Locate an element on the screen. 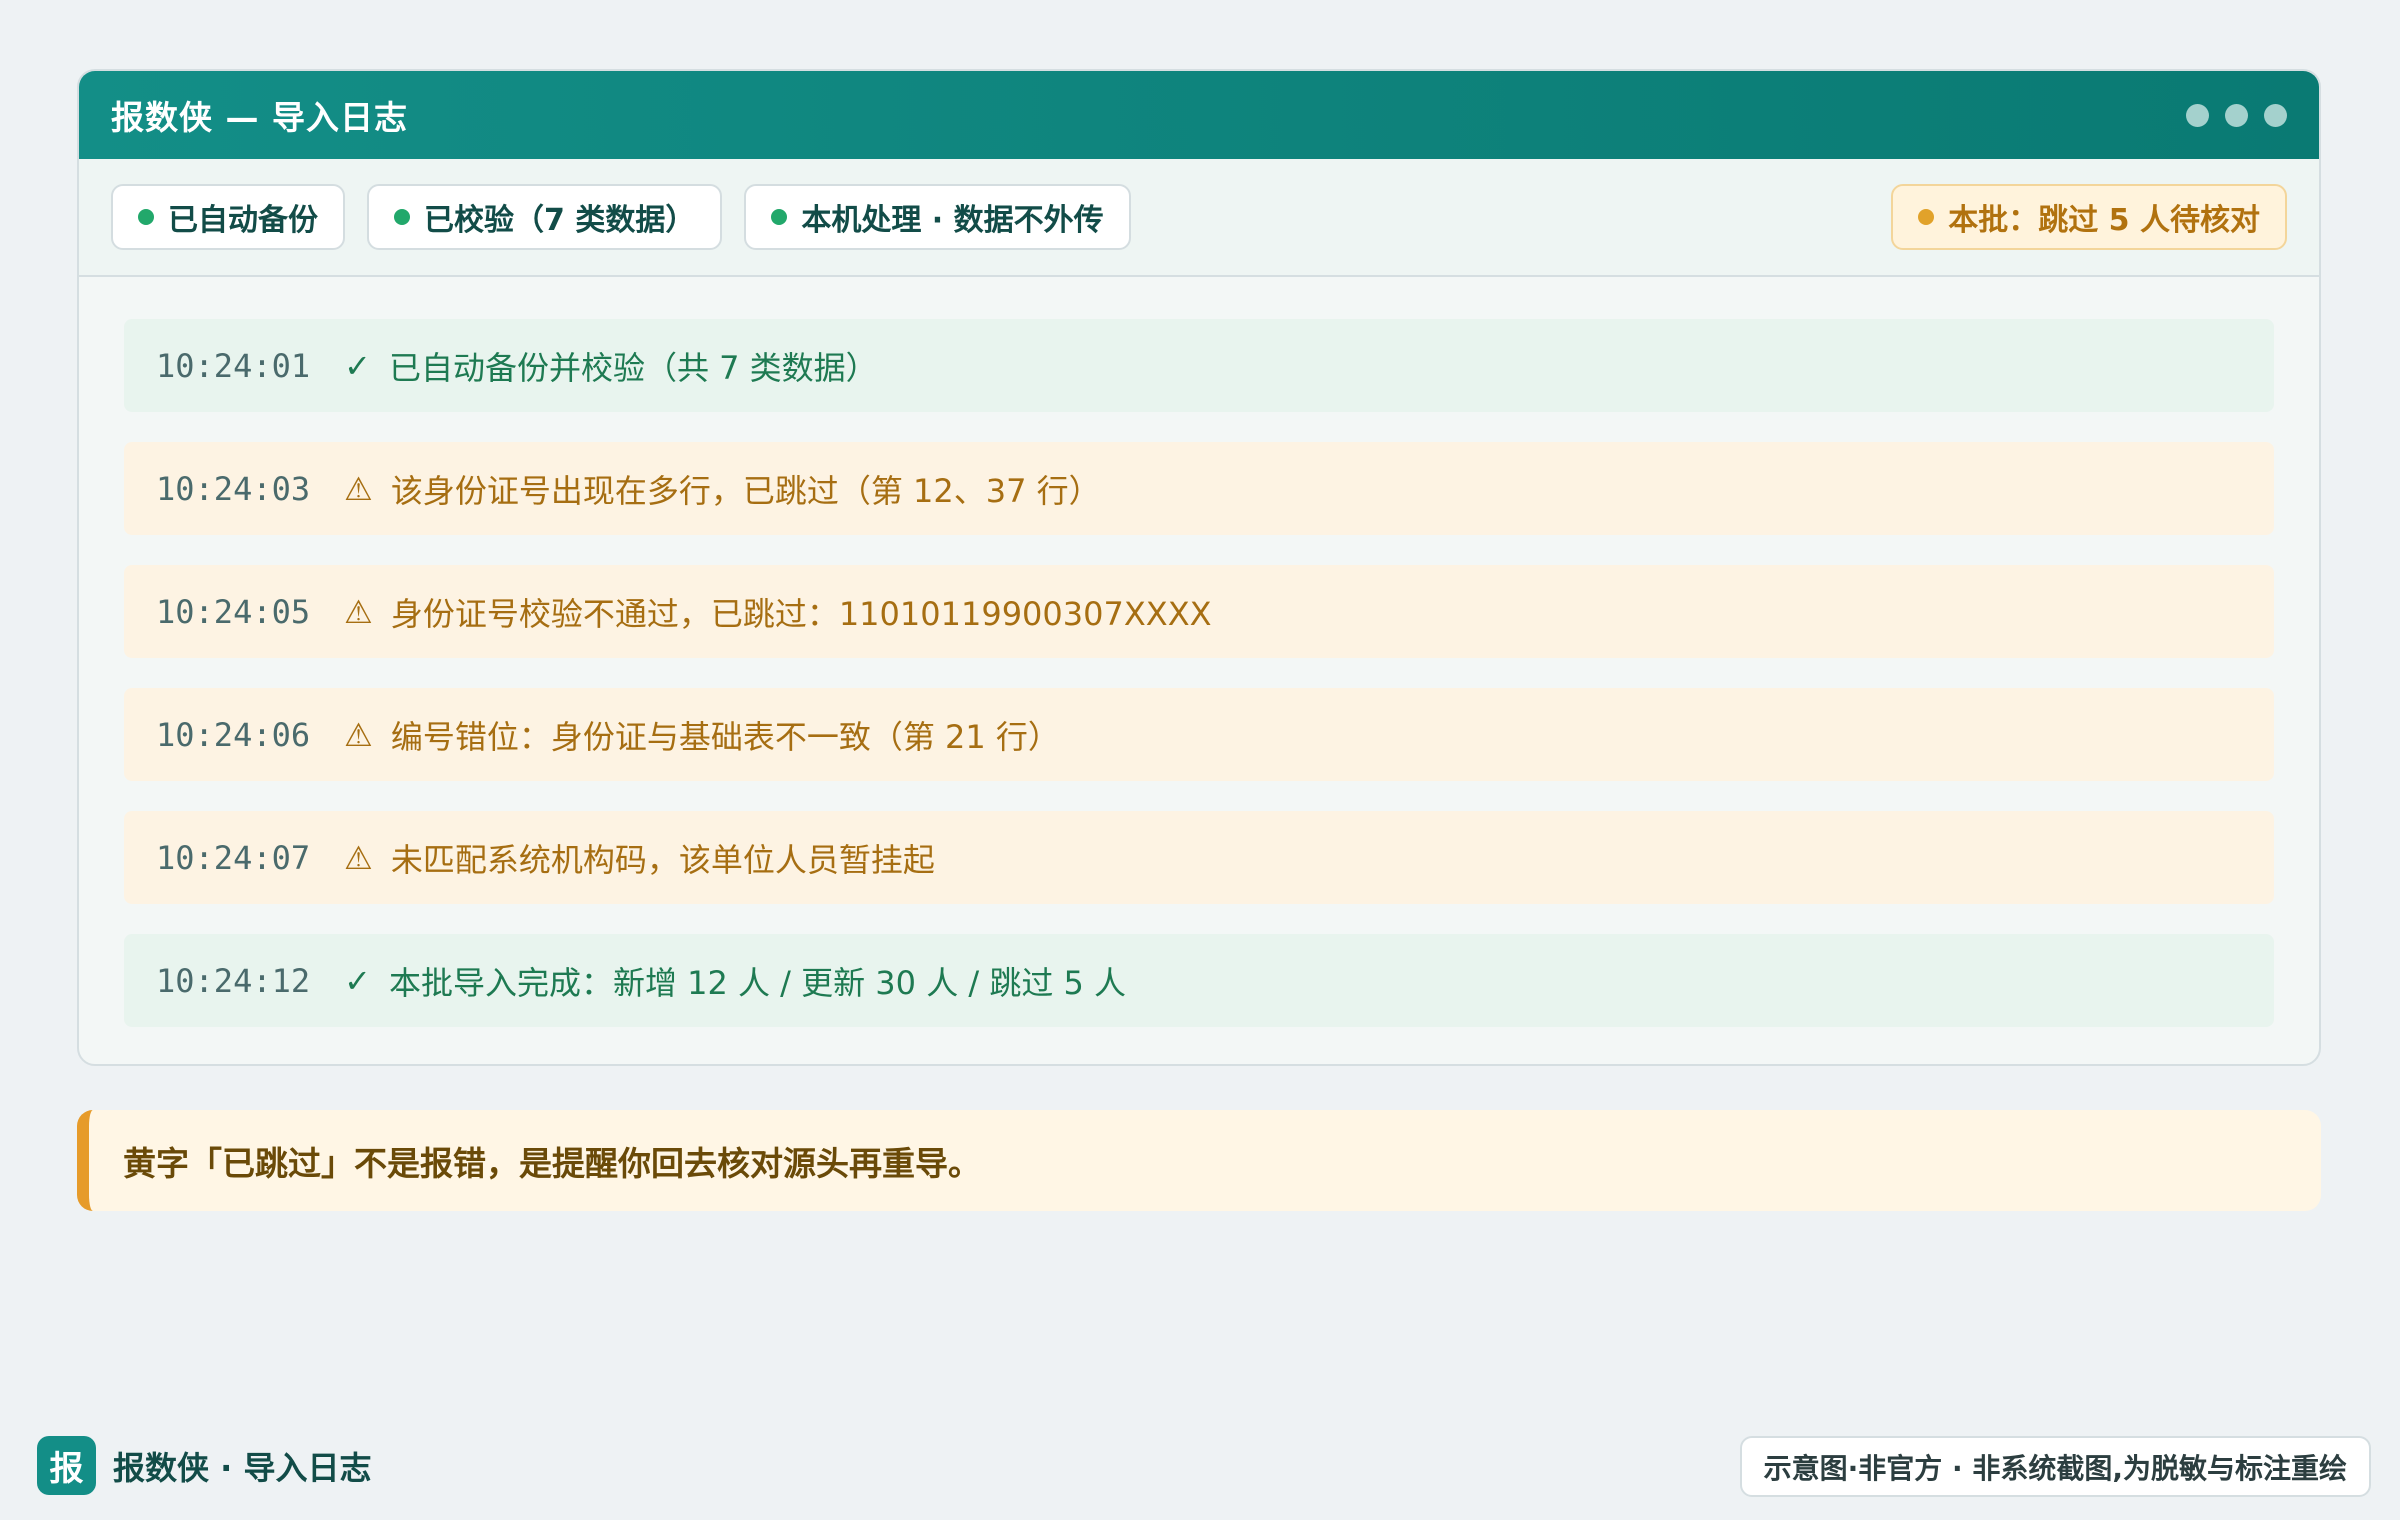 The height and width of the screenshot is (1520, 2400). log-time: 10:24:06 is located at coordinates (233, 734).